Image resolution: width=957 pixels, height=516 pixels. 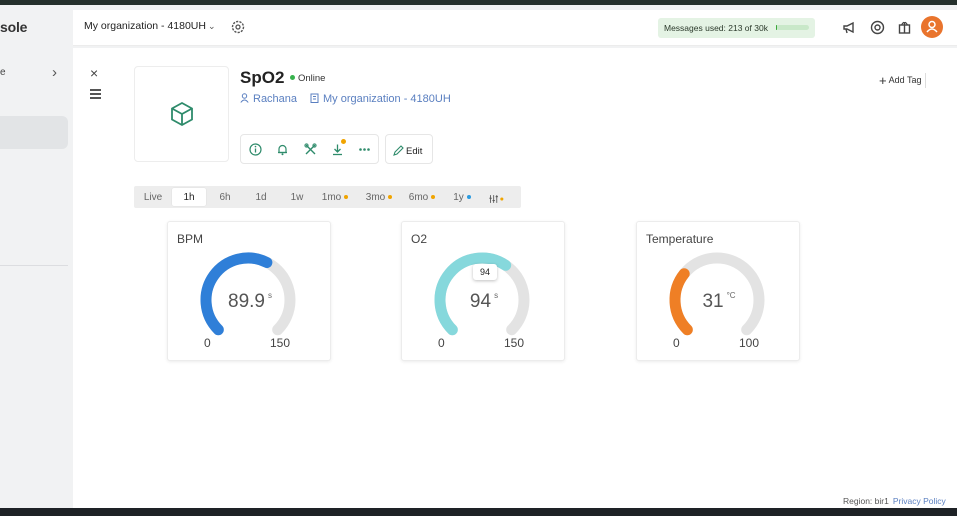 I want to click on range-tab-label: 1y, so click(x=458, y=197).